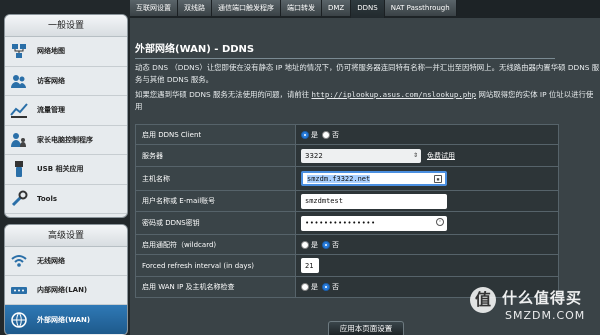  I want to click on smzdm-watermark: 值 什么值得买 SMZDM.COM, so click(535, 309).